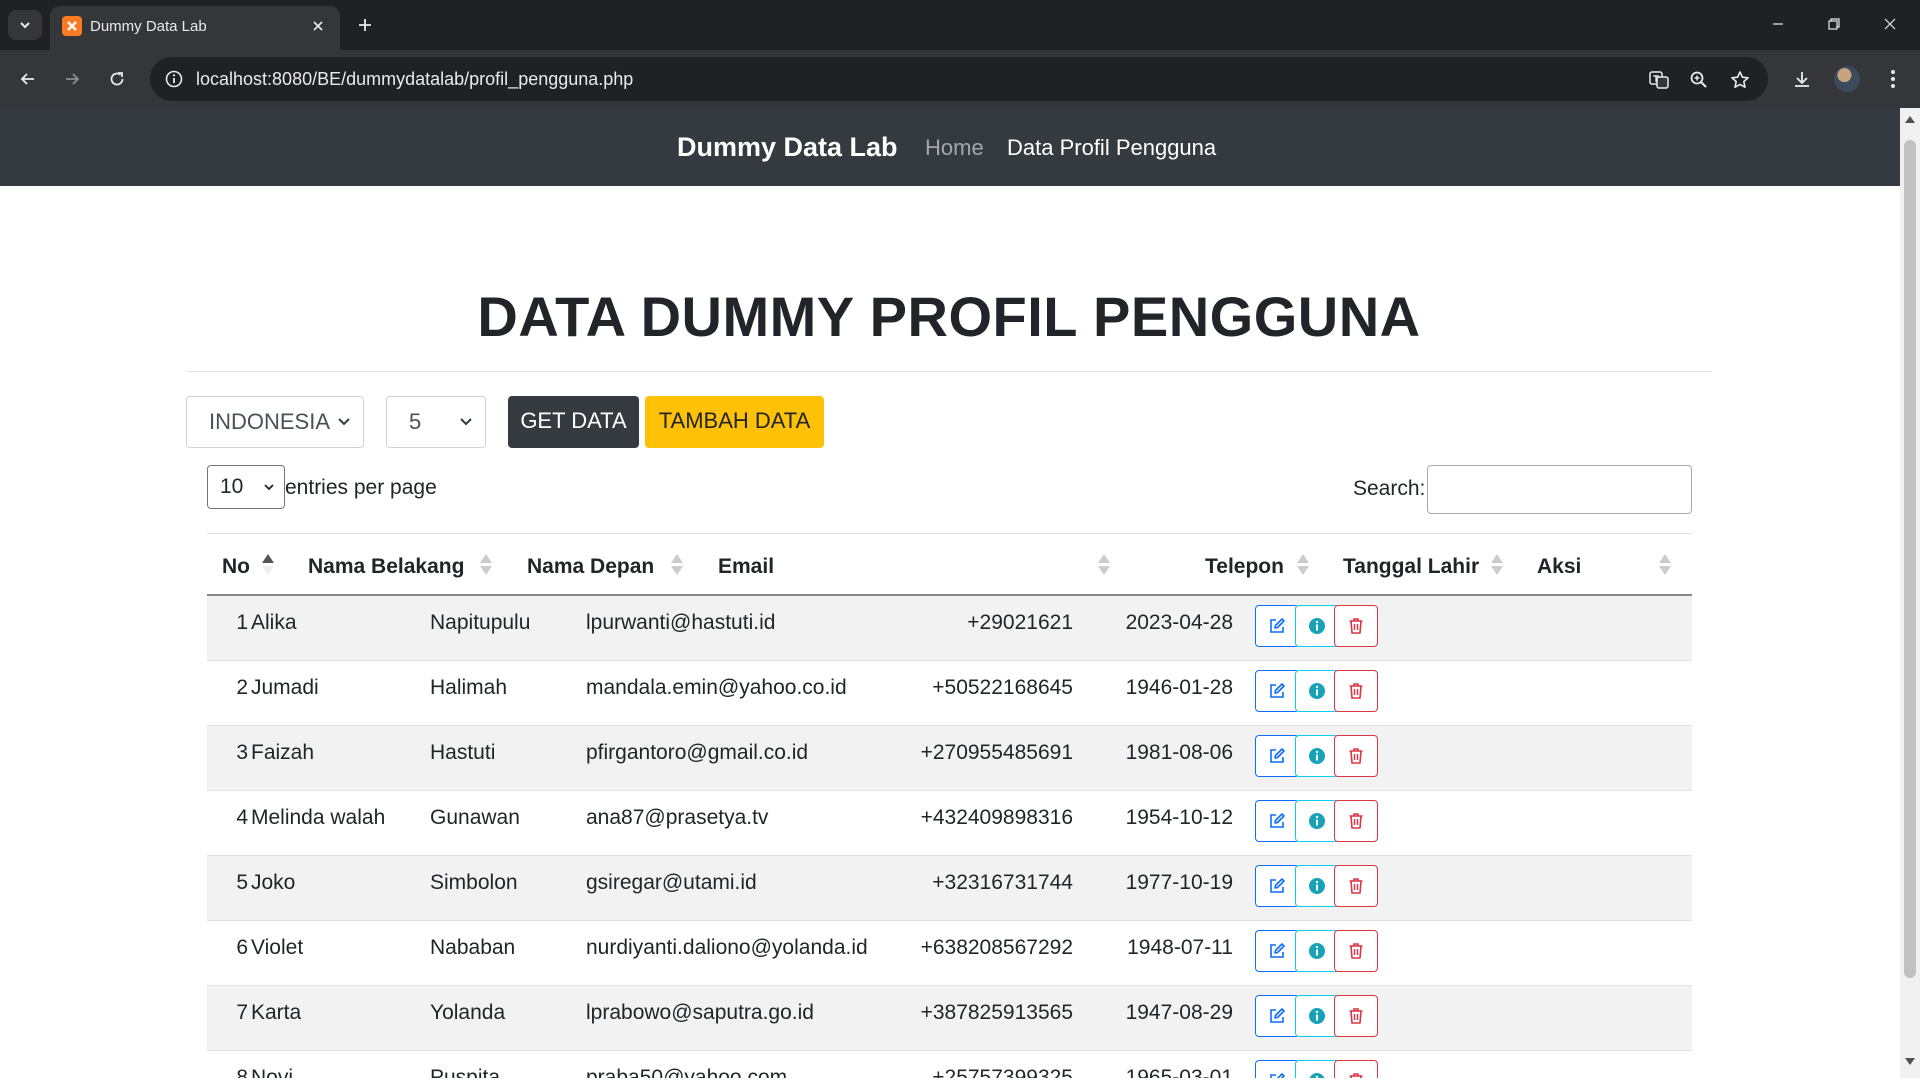  I want to click on nav-link-data-profil: Data Profil Pengguna, so click(1111, 148).